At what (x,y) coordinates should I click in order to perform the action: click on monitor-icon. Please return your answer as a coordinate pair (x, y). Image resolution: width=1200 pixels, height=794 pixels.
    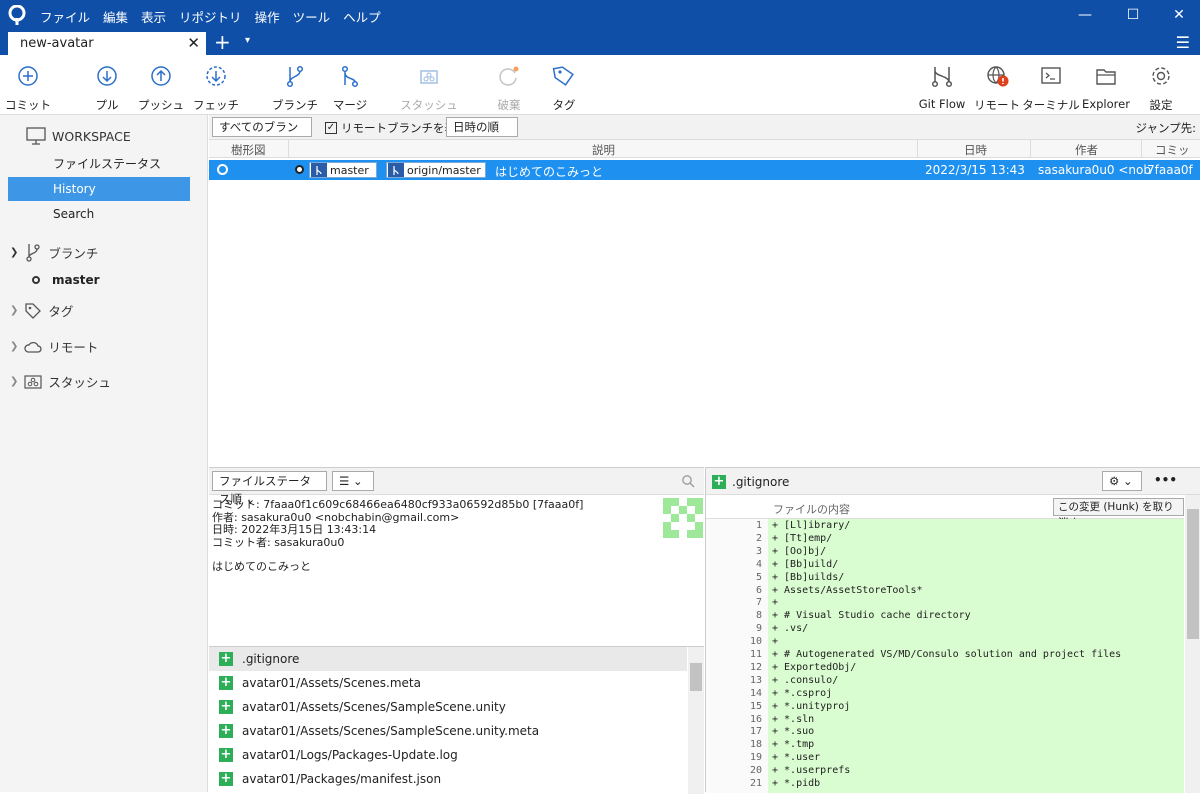
    Looking at the image, I should click on (36, 136).